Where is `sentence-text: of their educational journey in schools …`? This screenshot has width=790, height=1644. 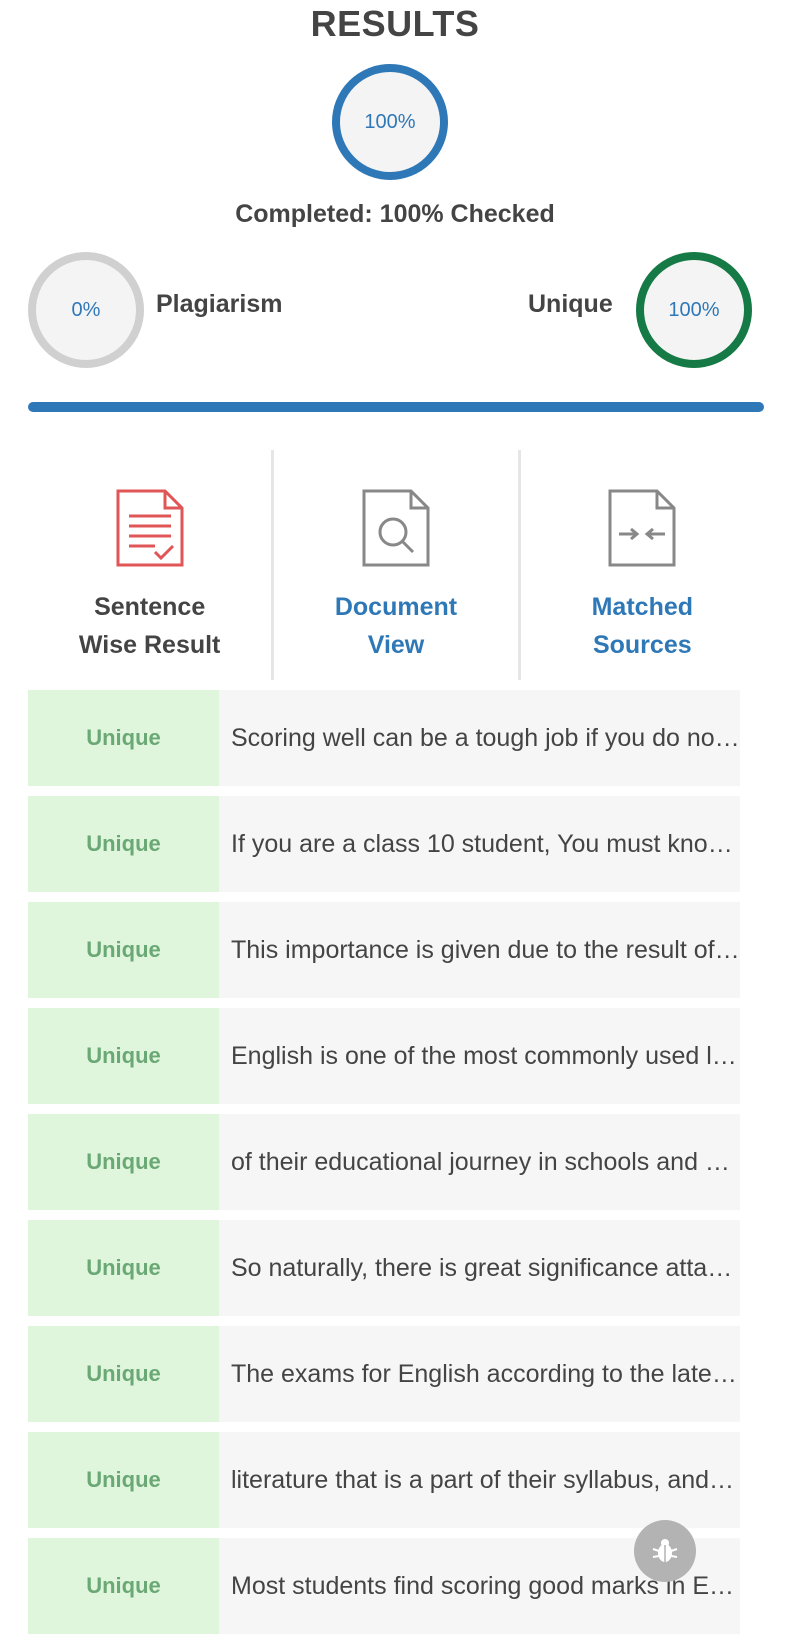 sentence-text: of their educational journey in schools … is located at coordinates (485, 1161).